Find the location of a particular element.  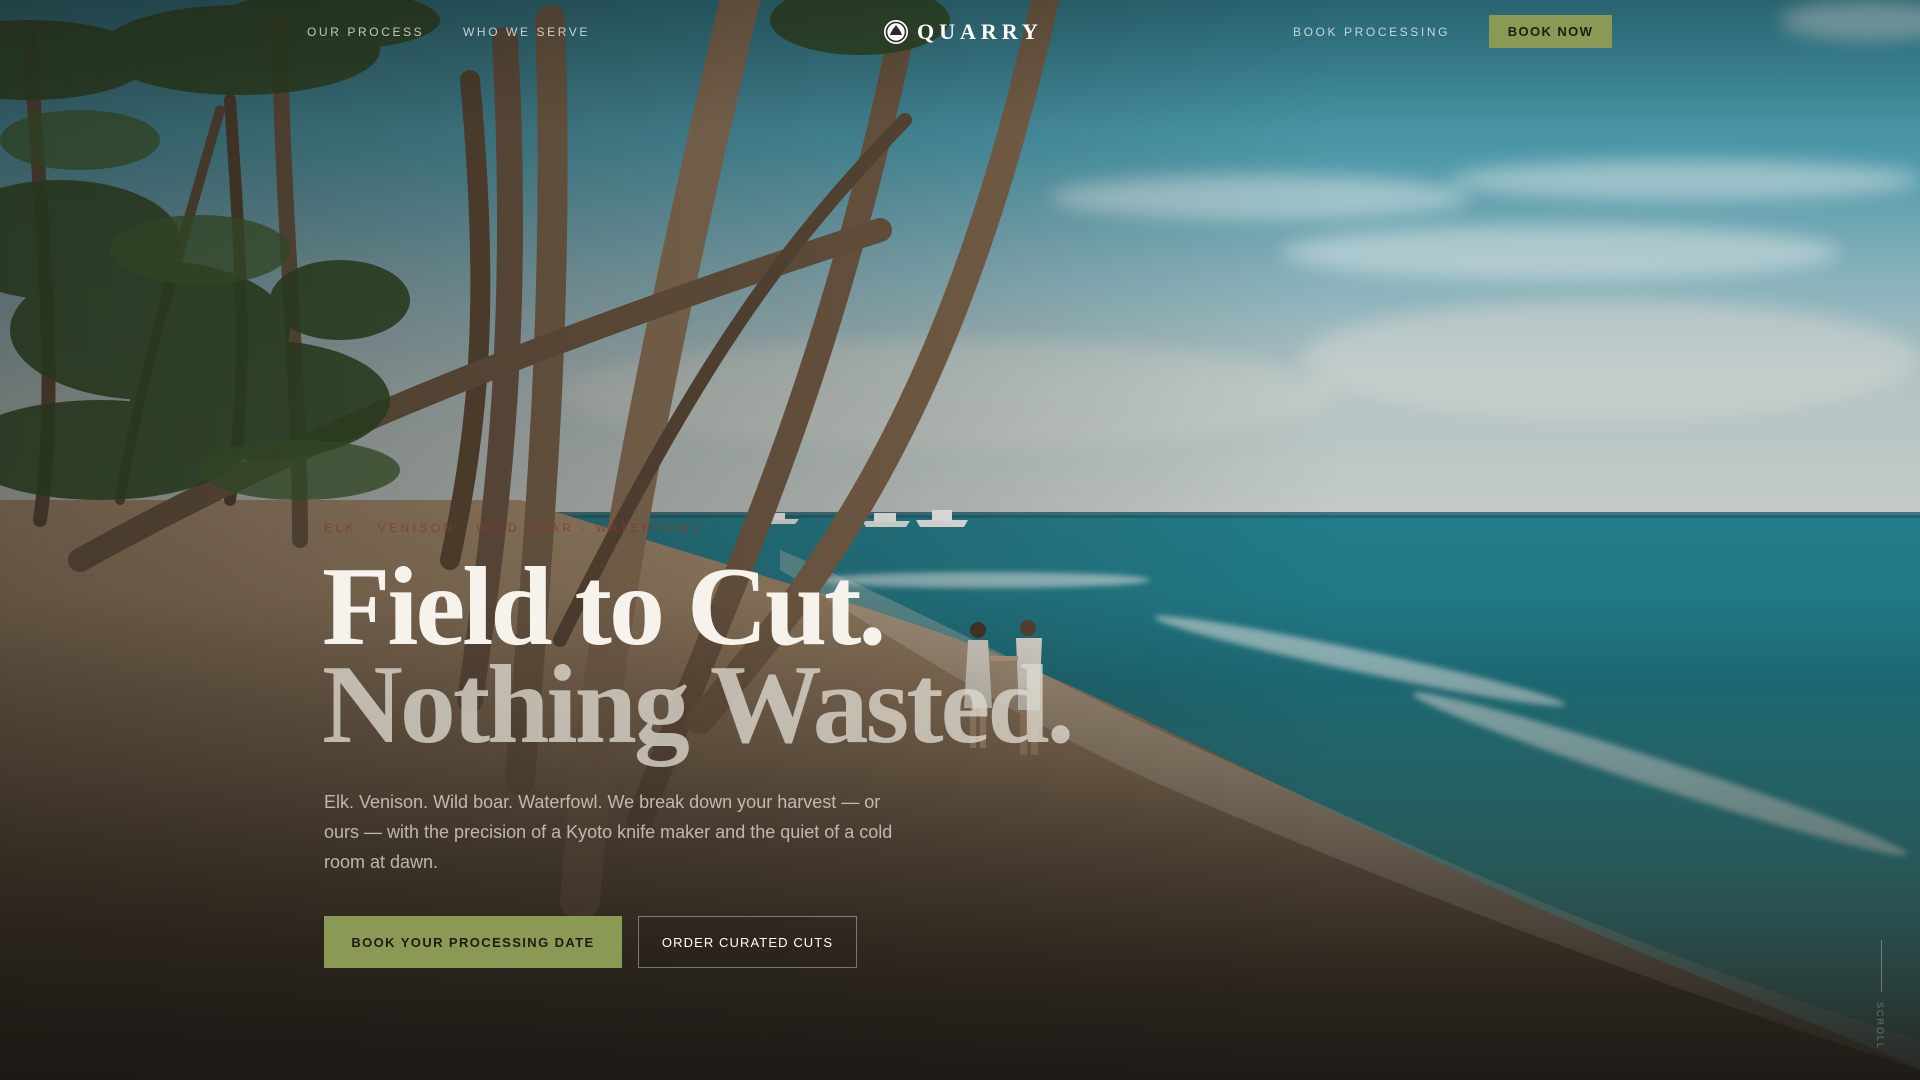

hero-eyebrow: ELK · VENISON · WILD BOAR · WATERFOWL is located at coordinates (513, 528).